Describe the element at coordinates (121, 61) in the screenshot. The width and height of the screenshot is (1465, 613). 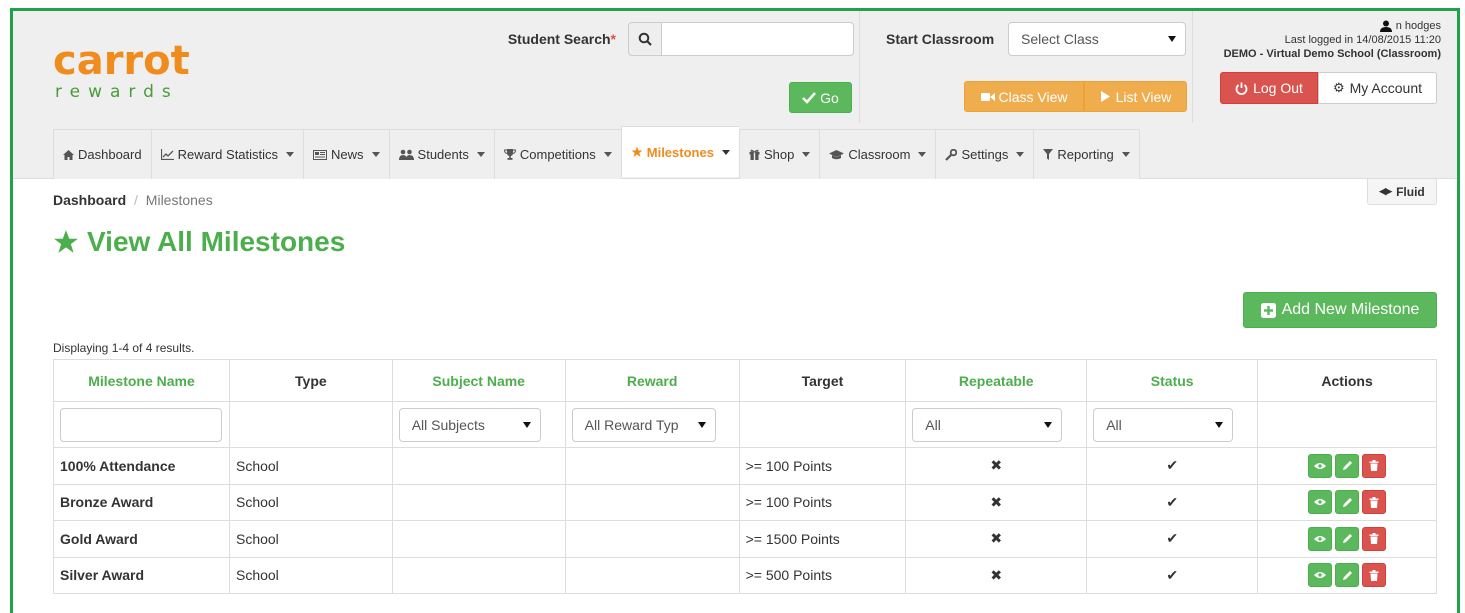
I see `logo-wordmark: carrot` at that location.